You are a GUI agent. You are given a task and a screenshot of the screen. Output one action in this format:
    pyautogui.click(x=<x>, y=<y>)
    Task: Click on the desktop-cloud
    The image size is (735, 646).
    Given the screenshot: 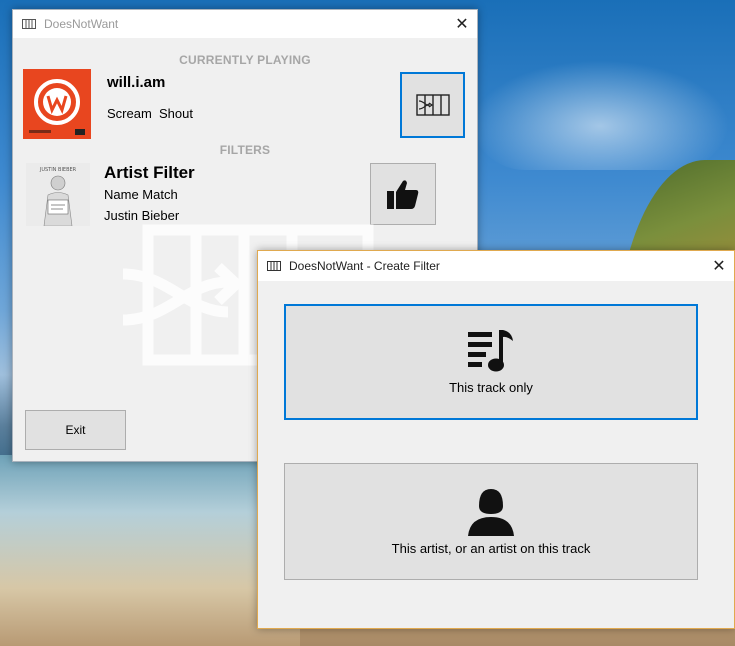 What is the action you would take?
    pyautogui.click(x=600, y=115)
    